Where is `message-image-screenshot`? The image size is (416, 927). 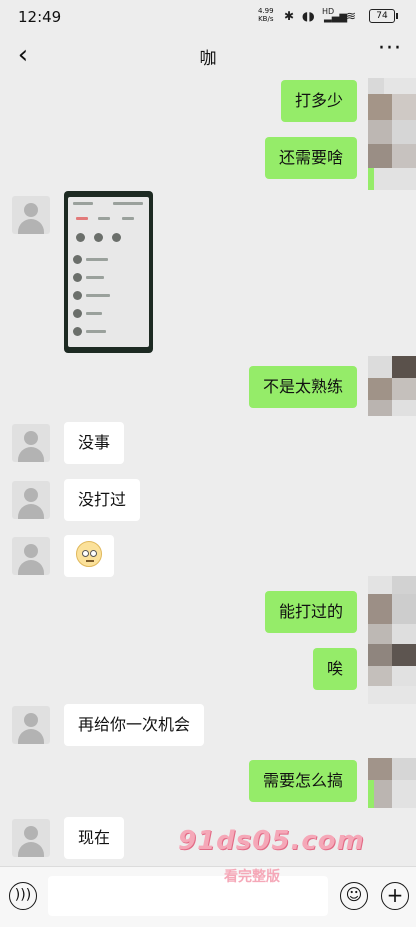
message-image-screenshot is located at coordinates (108, 272).